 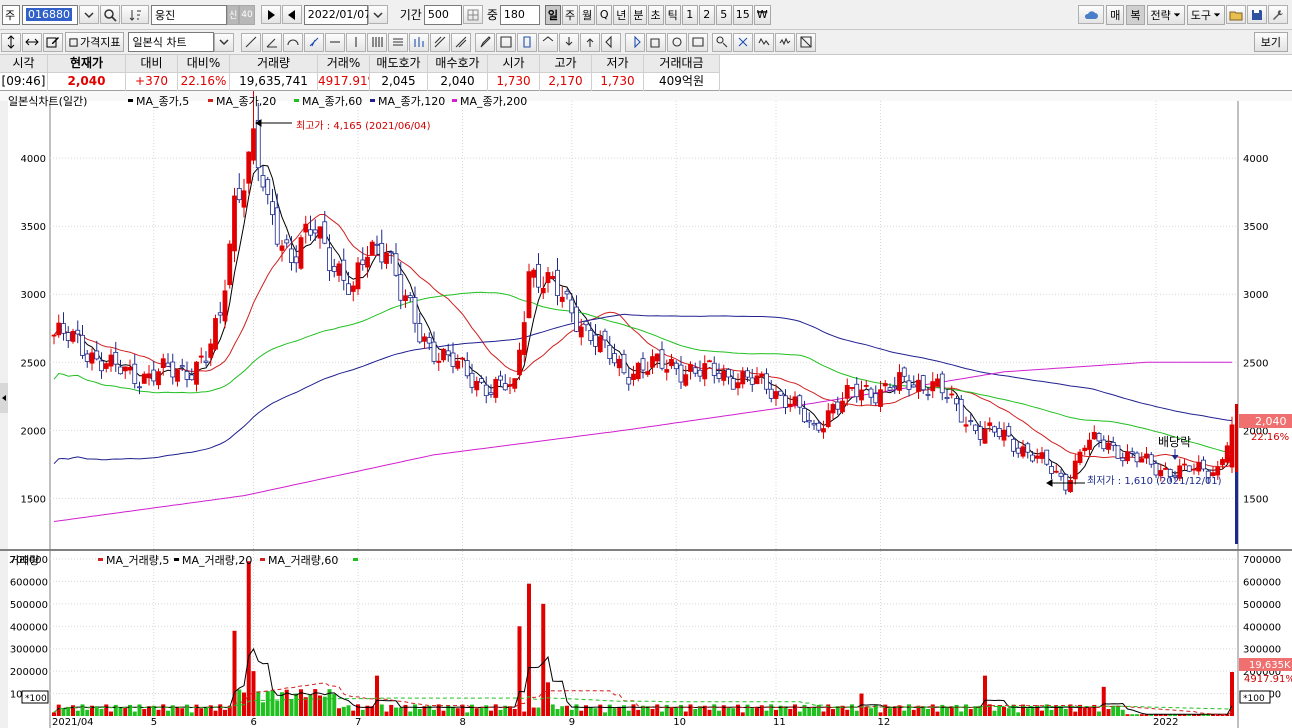 I want to click on drawing-tools, so click(x=528, y=42).